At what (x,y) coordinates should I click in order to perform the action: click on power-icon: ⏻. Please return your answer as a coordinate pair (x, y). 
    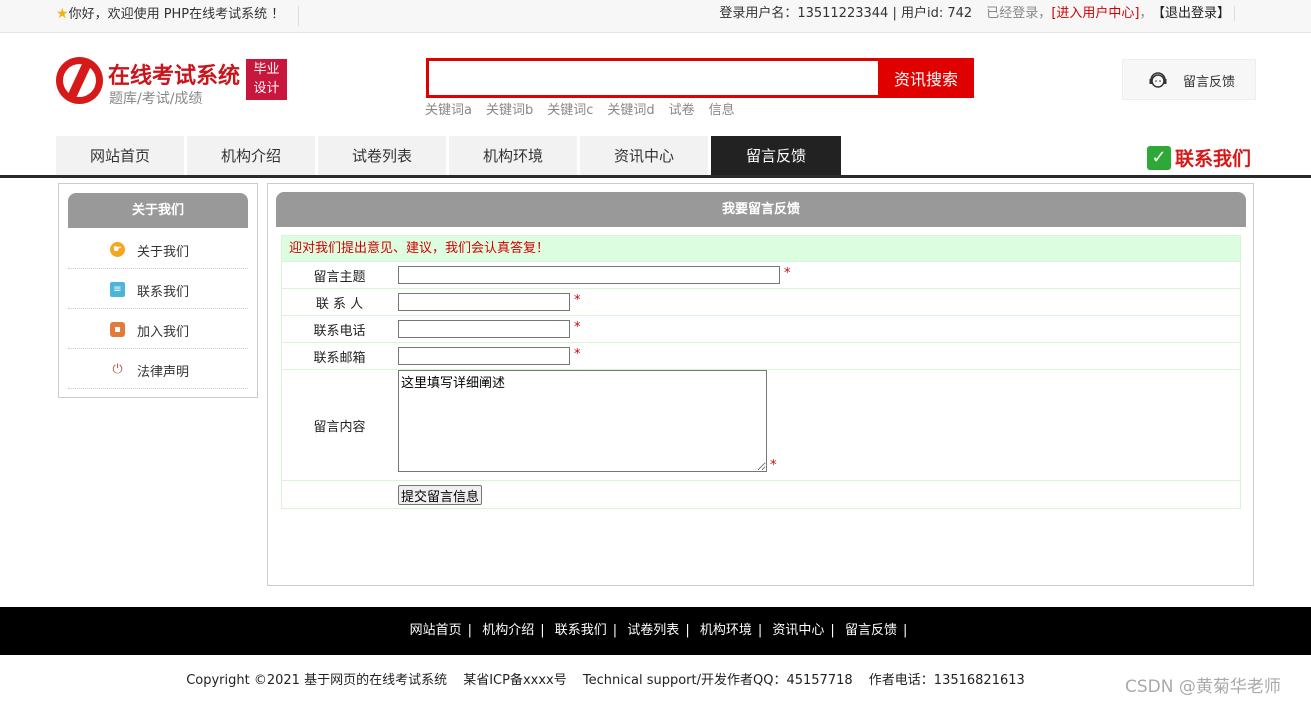
    Looking at the image, I should click on (117, 369).